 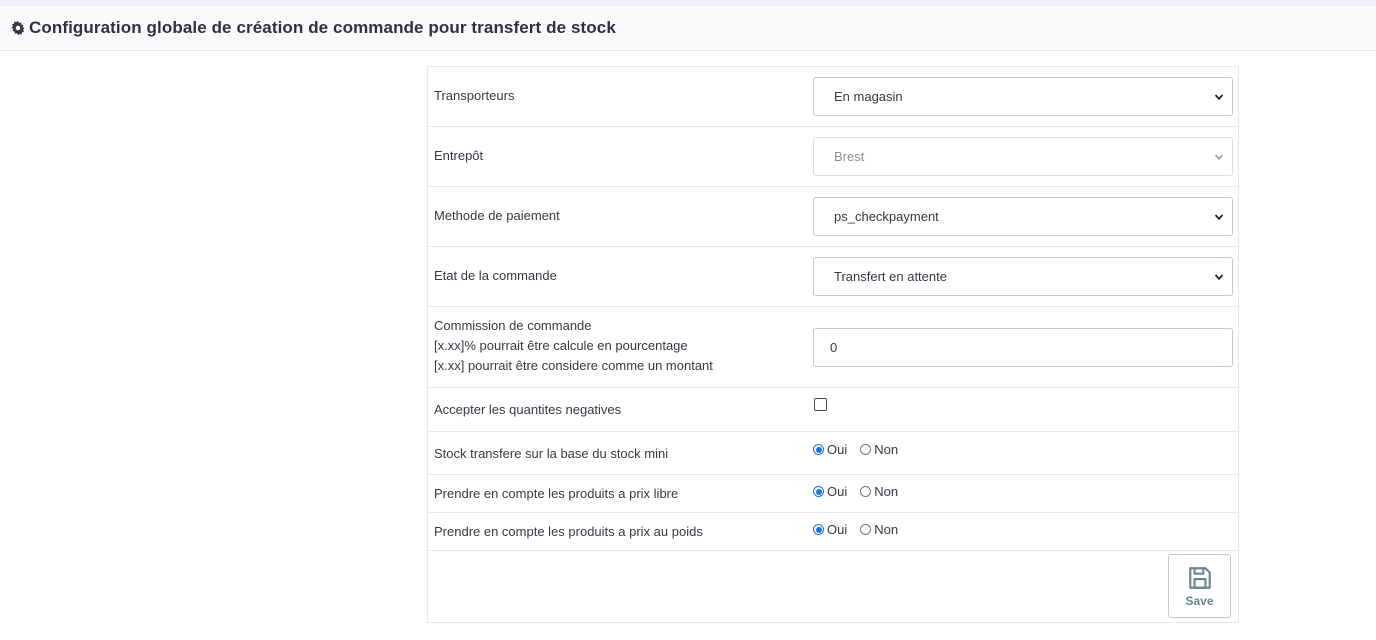 I want to click on save-button-label: Save, so click(x=1199, y=600).